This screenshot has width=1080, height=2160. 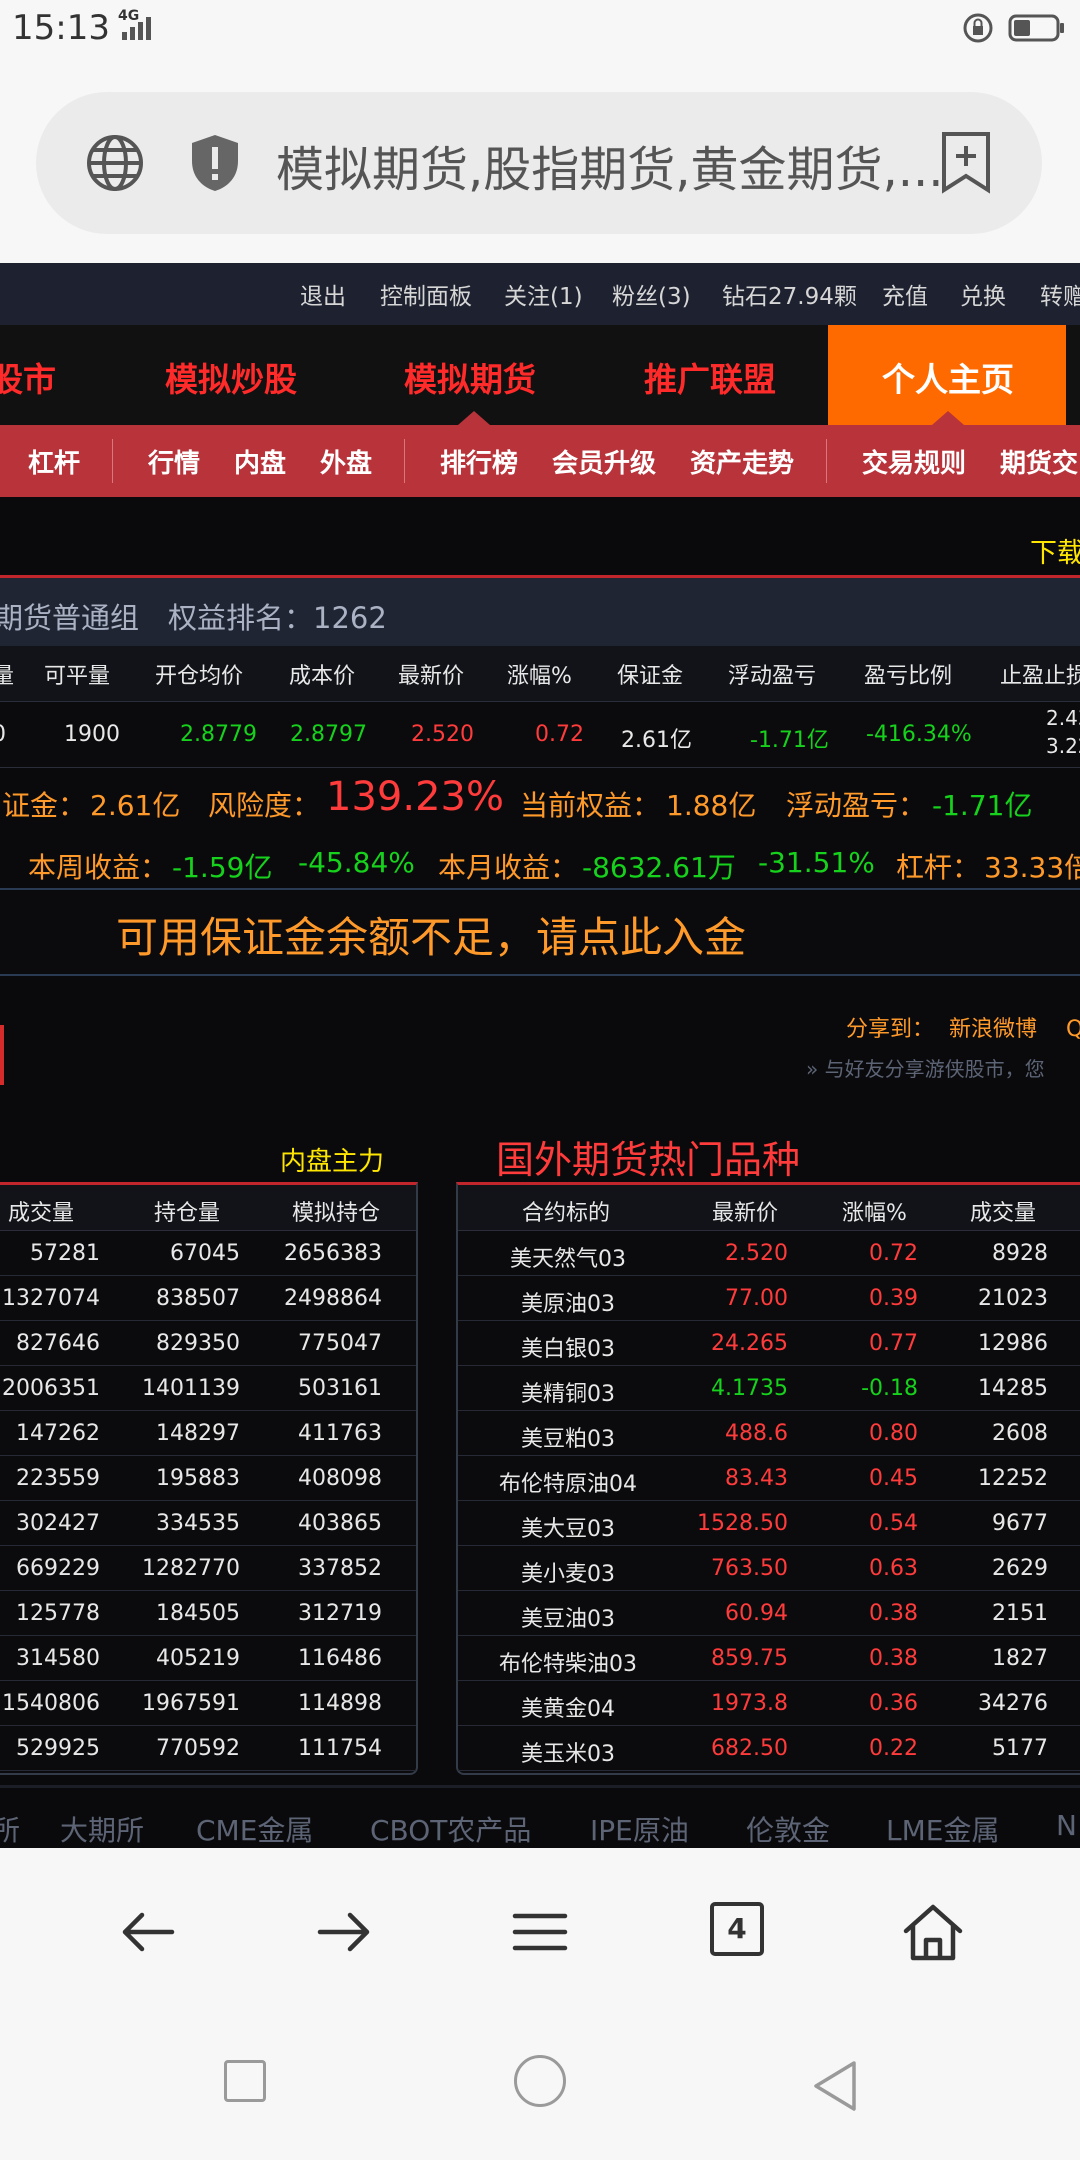 What do you see at coordinates (215, 163) in the screenshot?
I see `shield-warning-icon` at bounding box center [215, 163].